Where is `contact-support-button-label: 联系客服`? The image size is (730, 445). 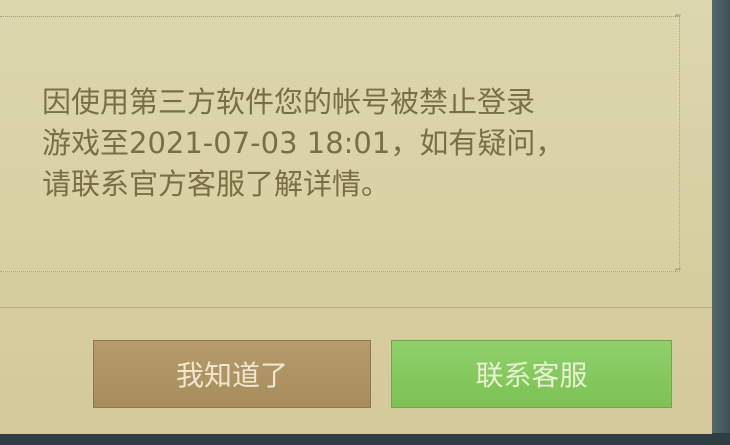
contact-support-button-label: 联系客服 is located at coordinates (531, 375).